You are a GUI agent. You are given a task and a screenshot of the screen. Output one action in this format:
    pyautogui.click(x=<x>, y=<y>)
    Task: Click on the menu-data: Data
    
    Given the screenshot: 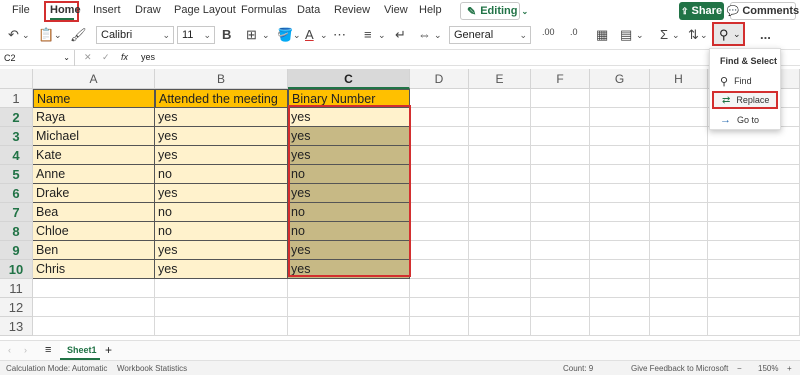 What is the action you would take?
    pyautogui.click(x=308, y=10)
    